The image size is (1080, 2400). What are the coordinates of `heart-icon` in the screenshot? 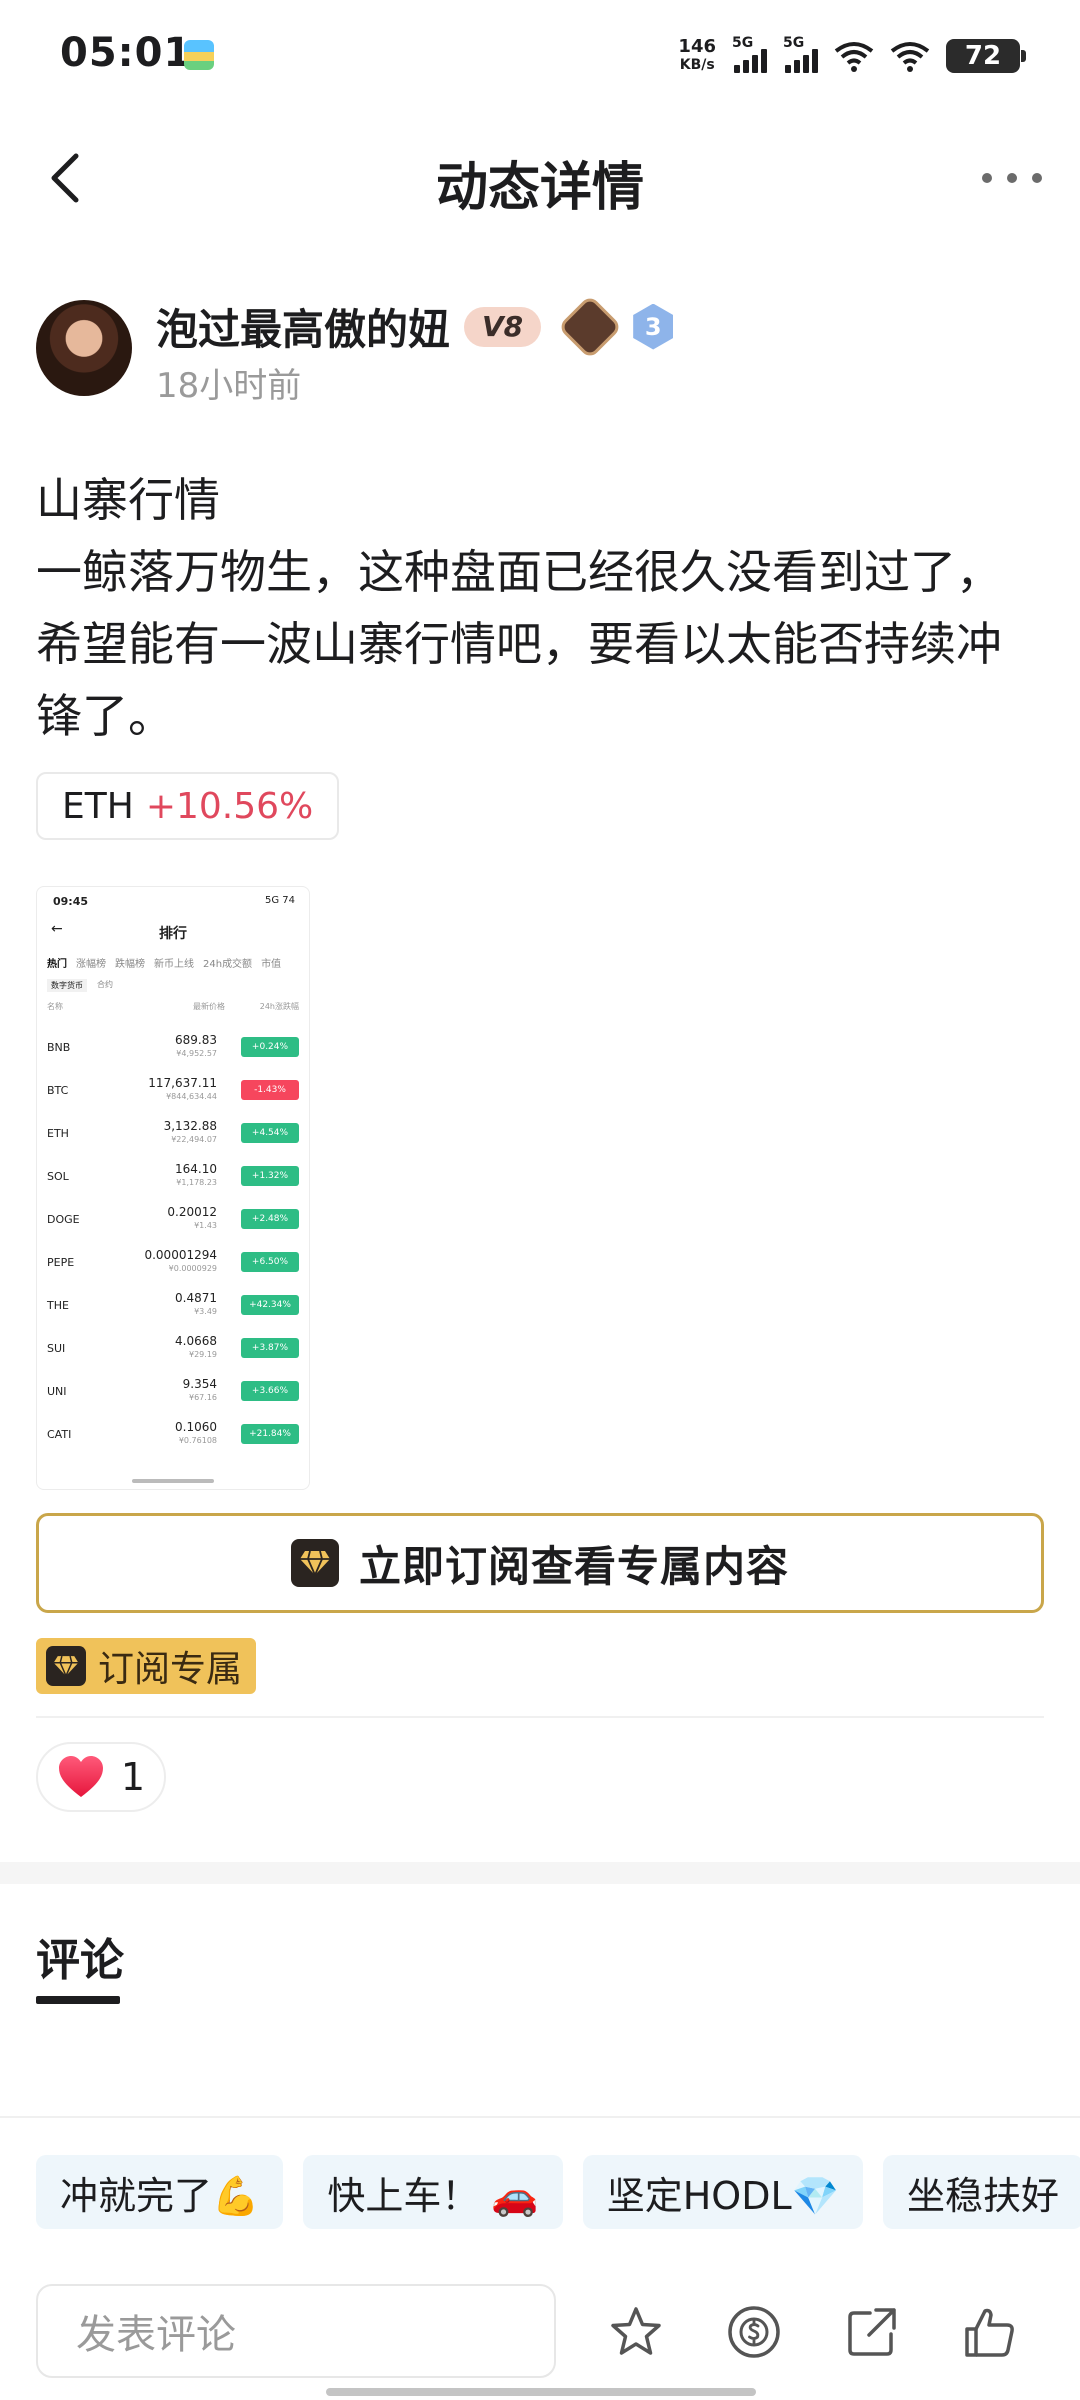 It's located at (80, 1776).